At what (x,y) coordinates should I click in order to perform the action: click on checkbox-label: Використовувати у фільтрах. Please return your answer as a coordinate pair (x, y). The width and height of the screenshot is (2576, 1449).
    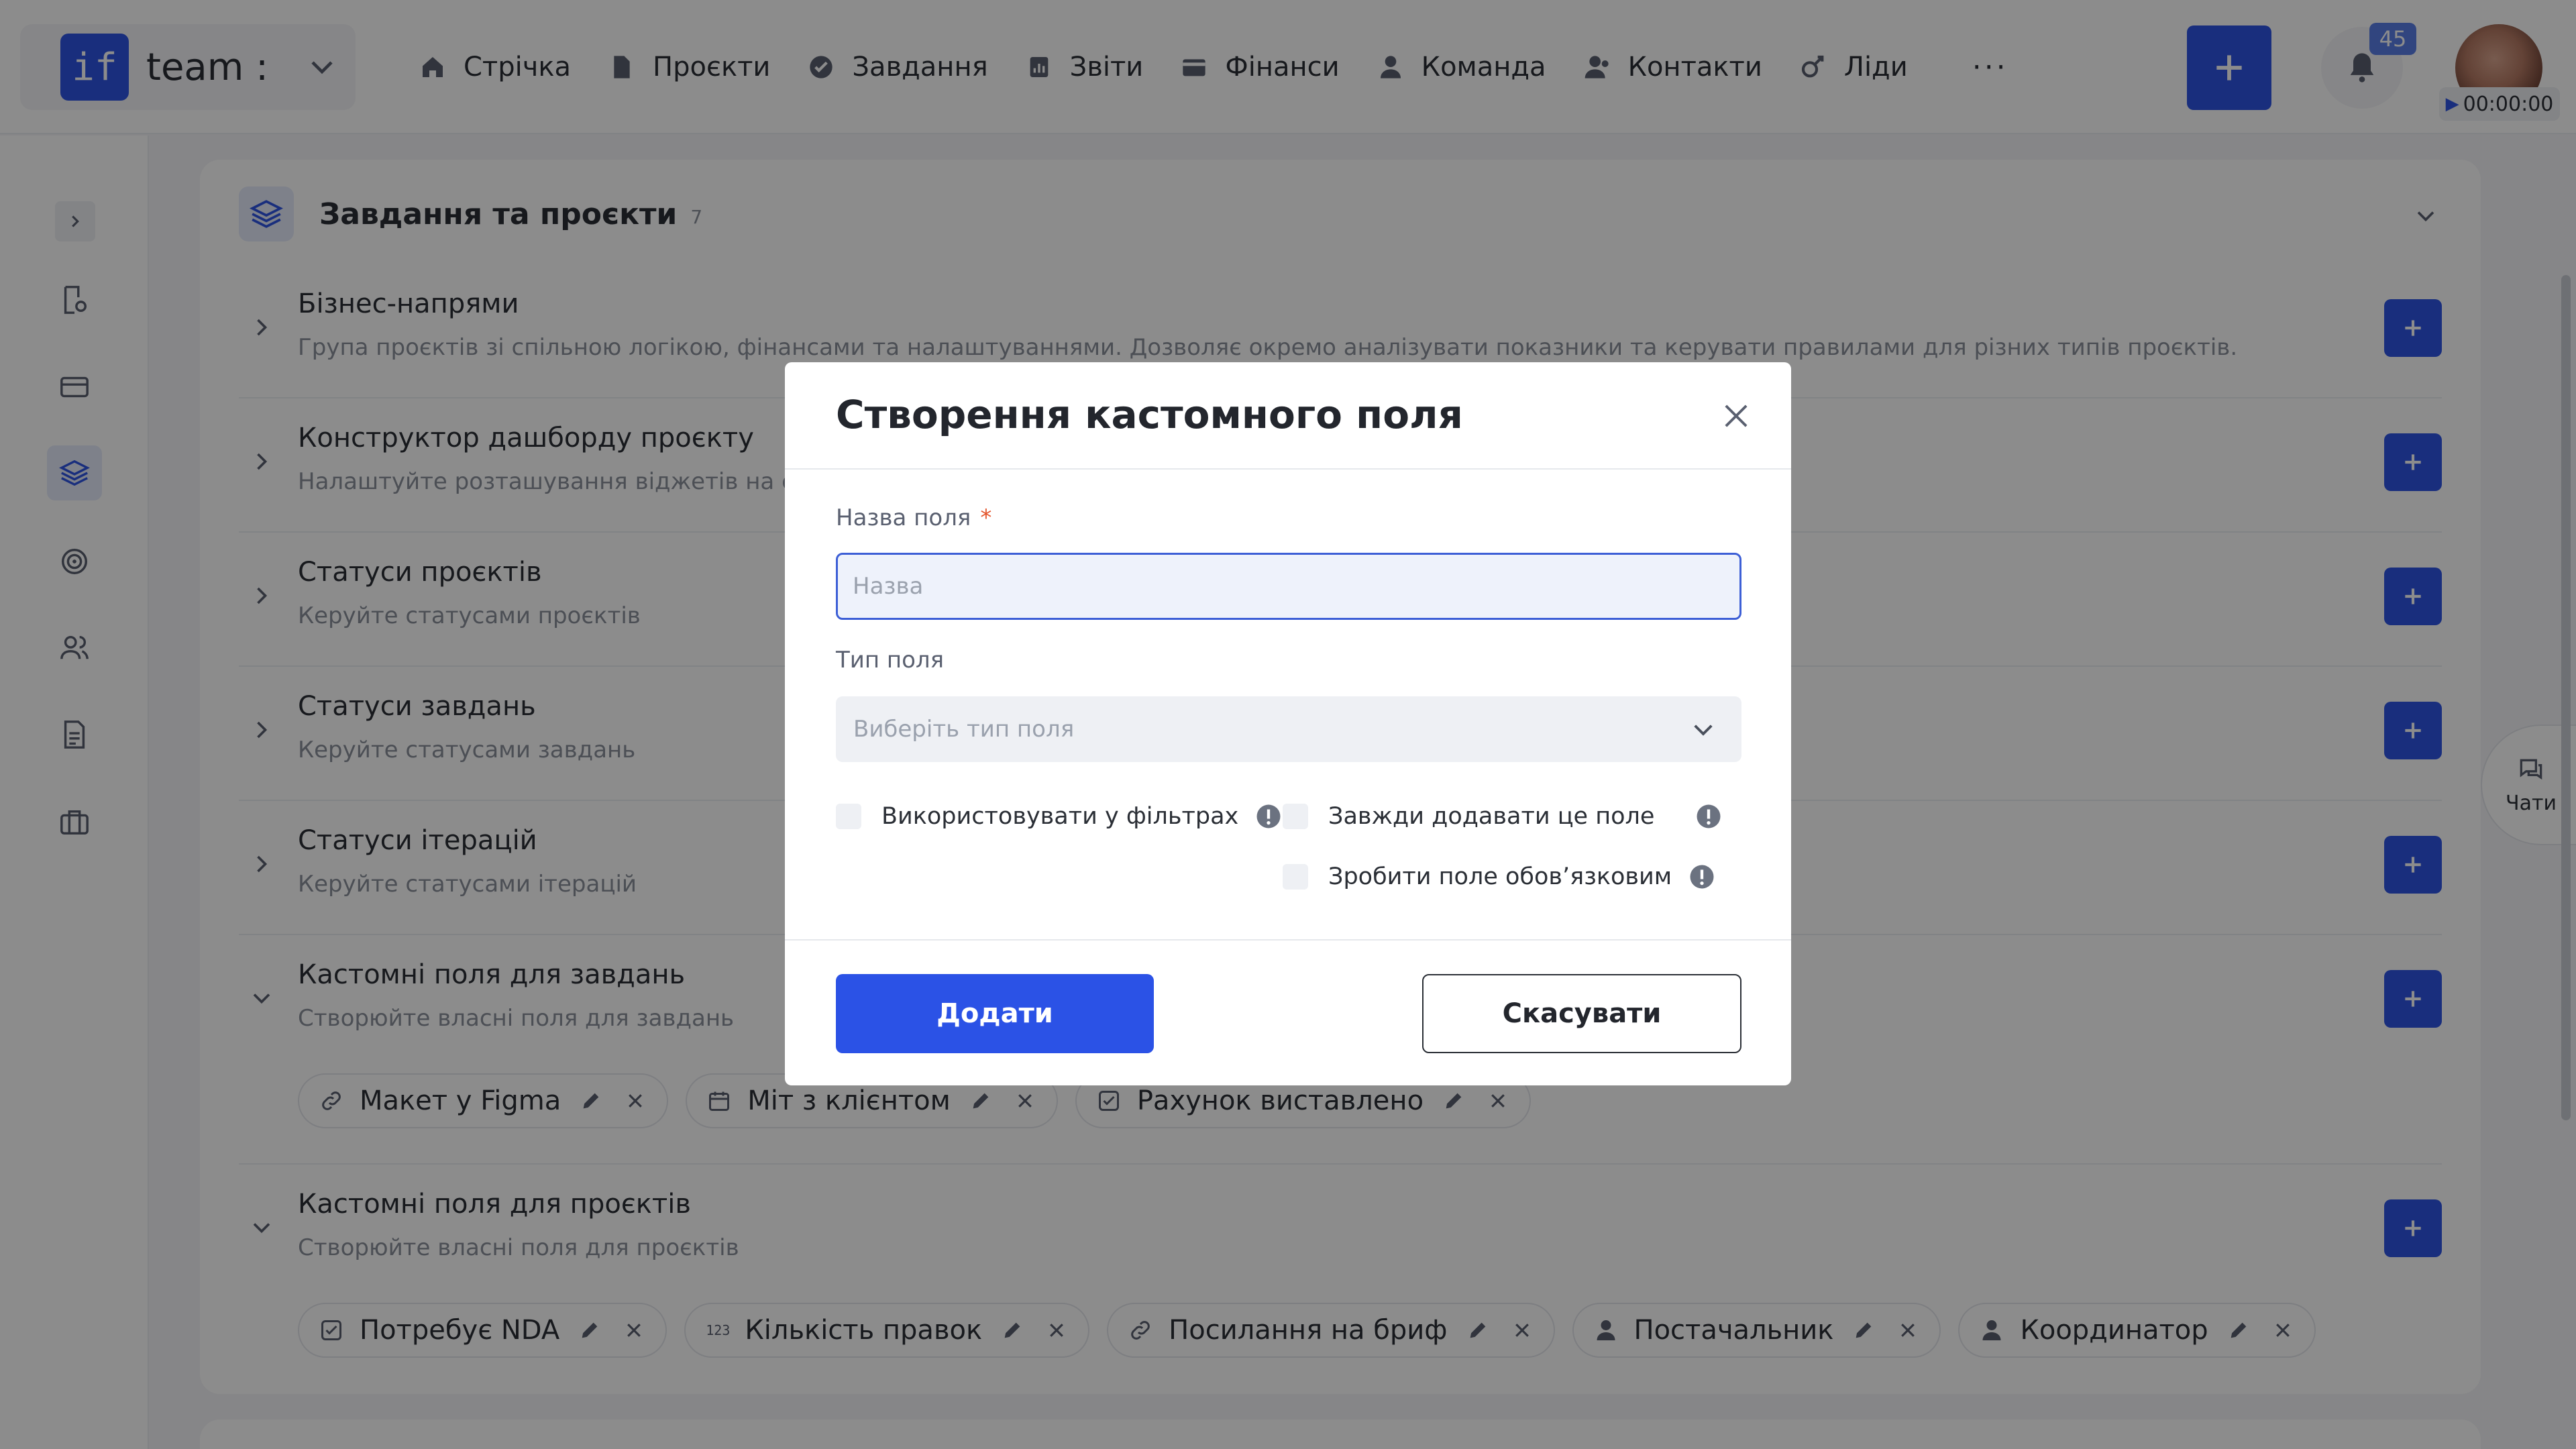
    Looking at the image, I should click on (1060, 816).